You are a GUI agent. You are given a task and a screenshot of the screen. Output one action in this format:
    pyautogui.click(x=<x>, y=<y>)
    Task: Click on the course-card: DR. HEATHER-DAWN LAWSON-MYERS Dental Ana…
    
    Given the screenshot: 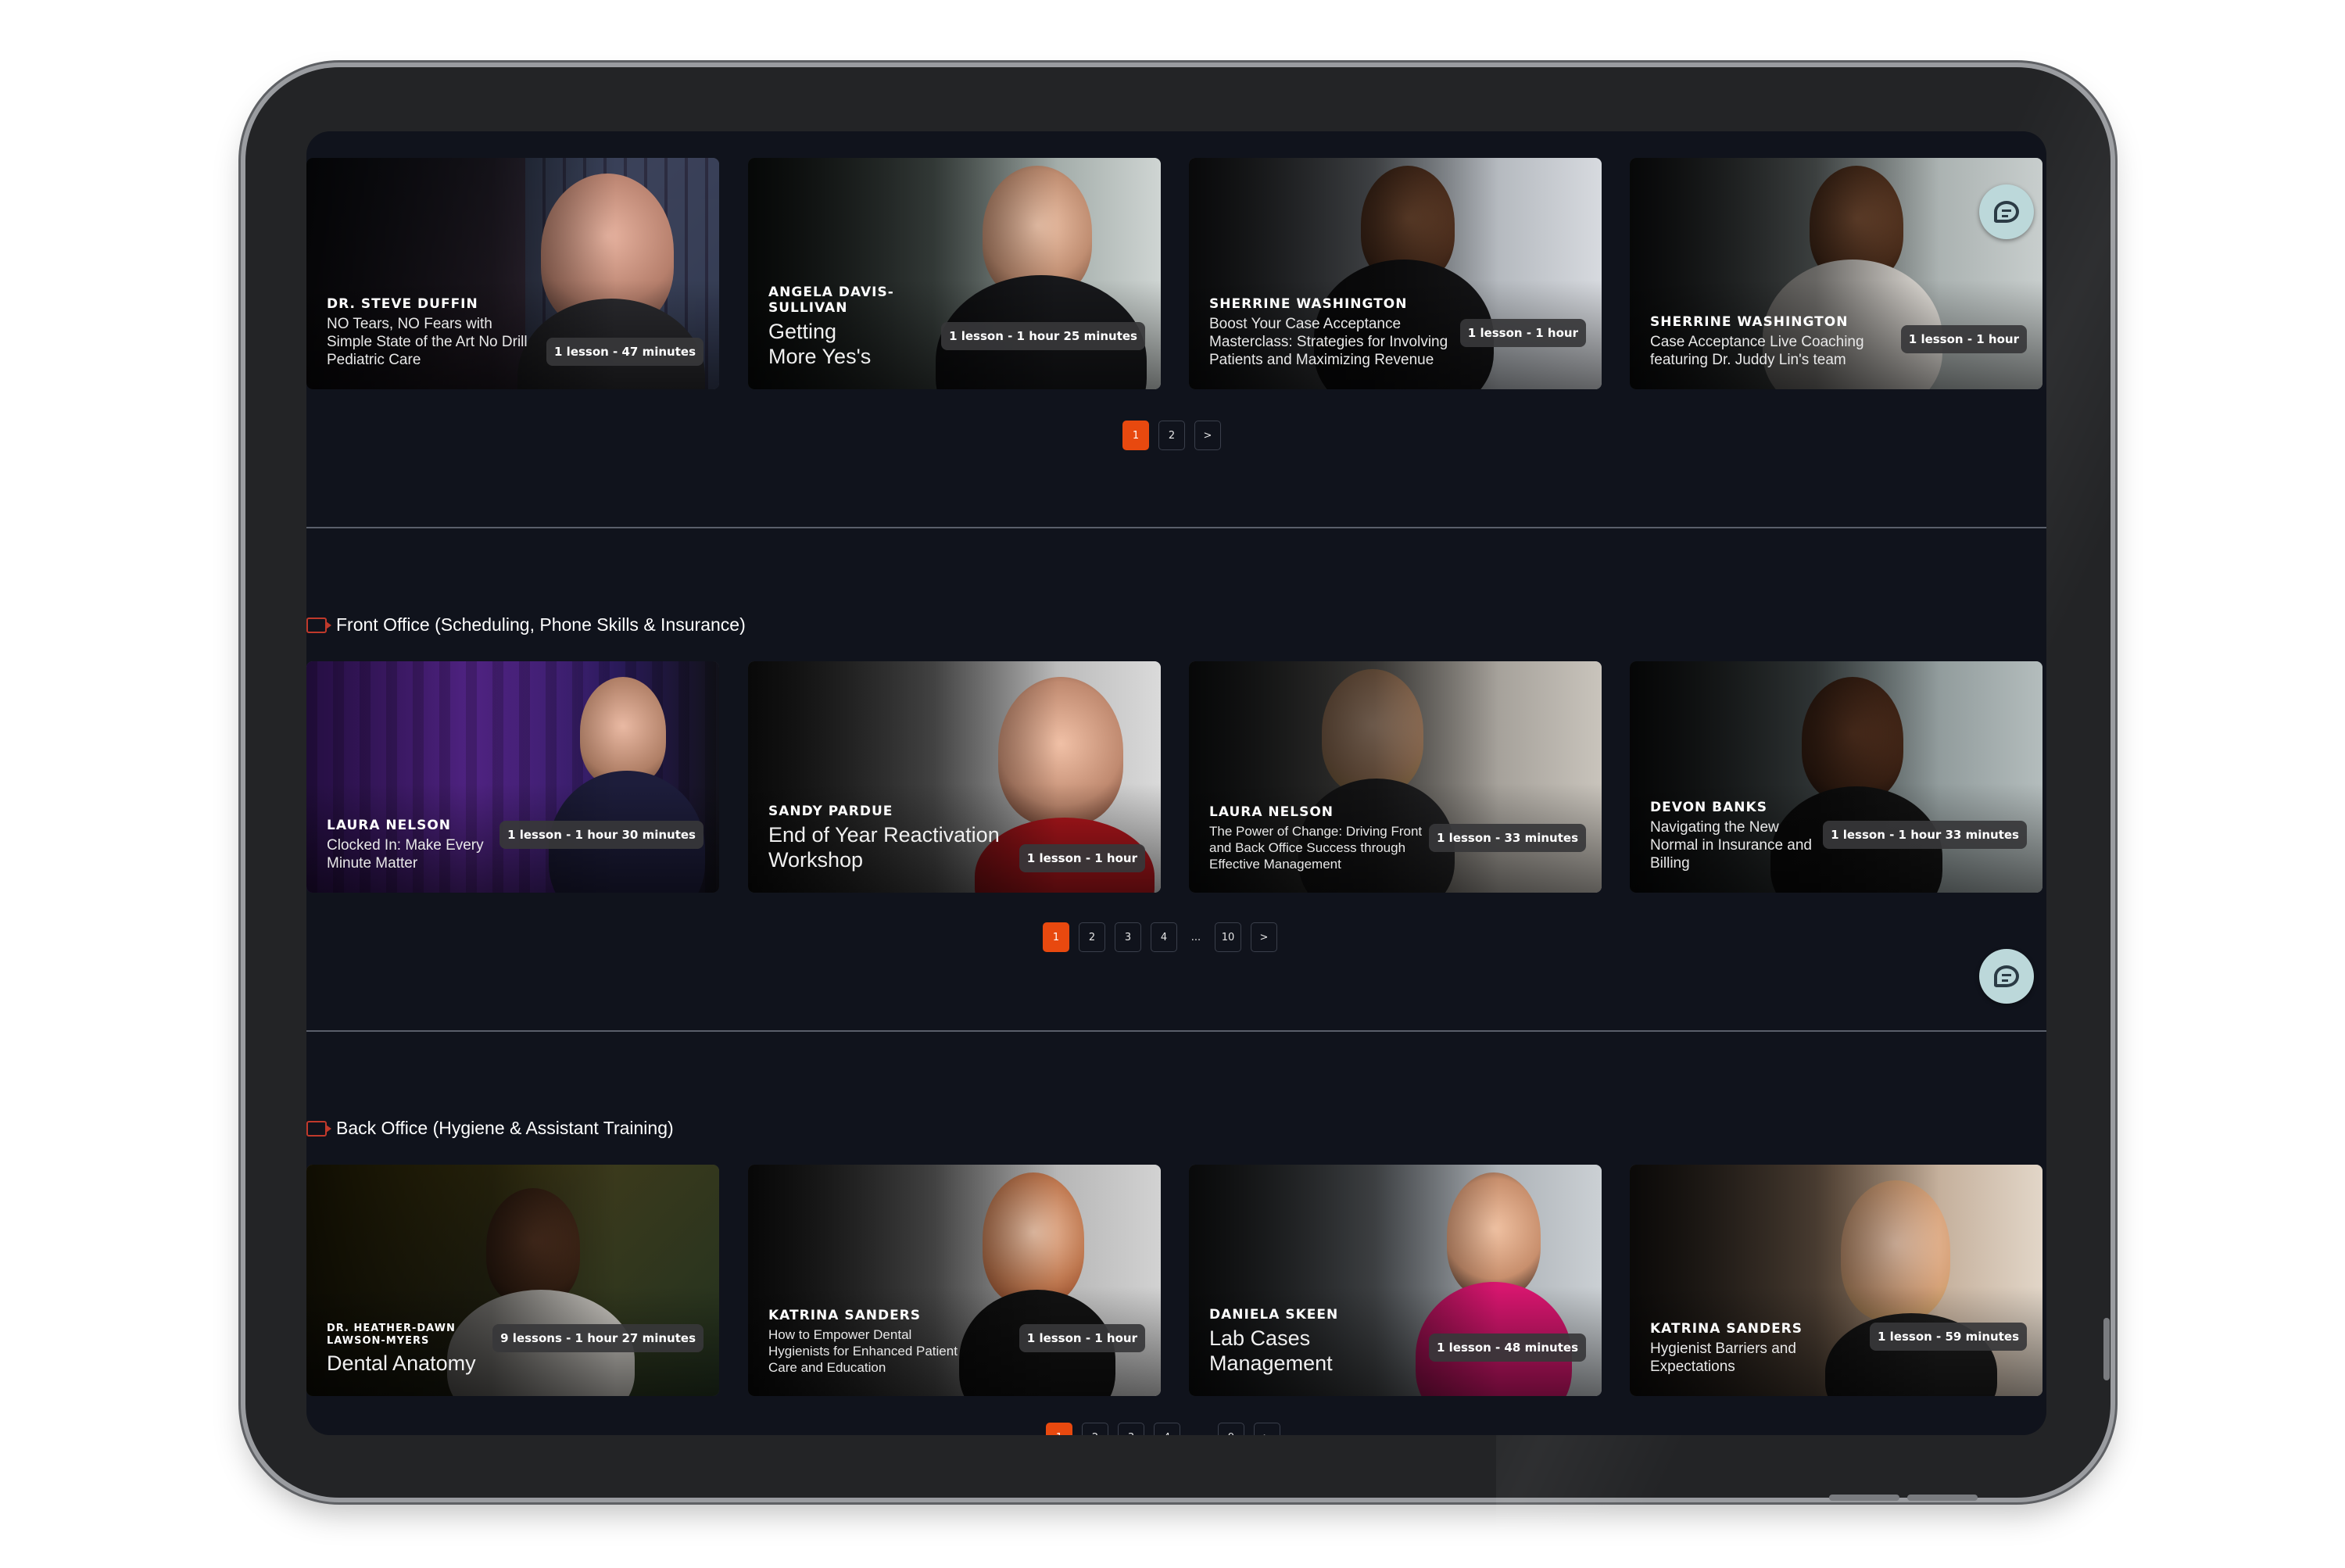 What is the action you would take?
    pyautogui.click(x=512, y=1280)
    